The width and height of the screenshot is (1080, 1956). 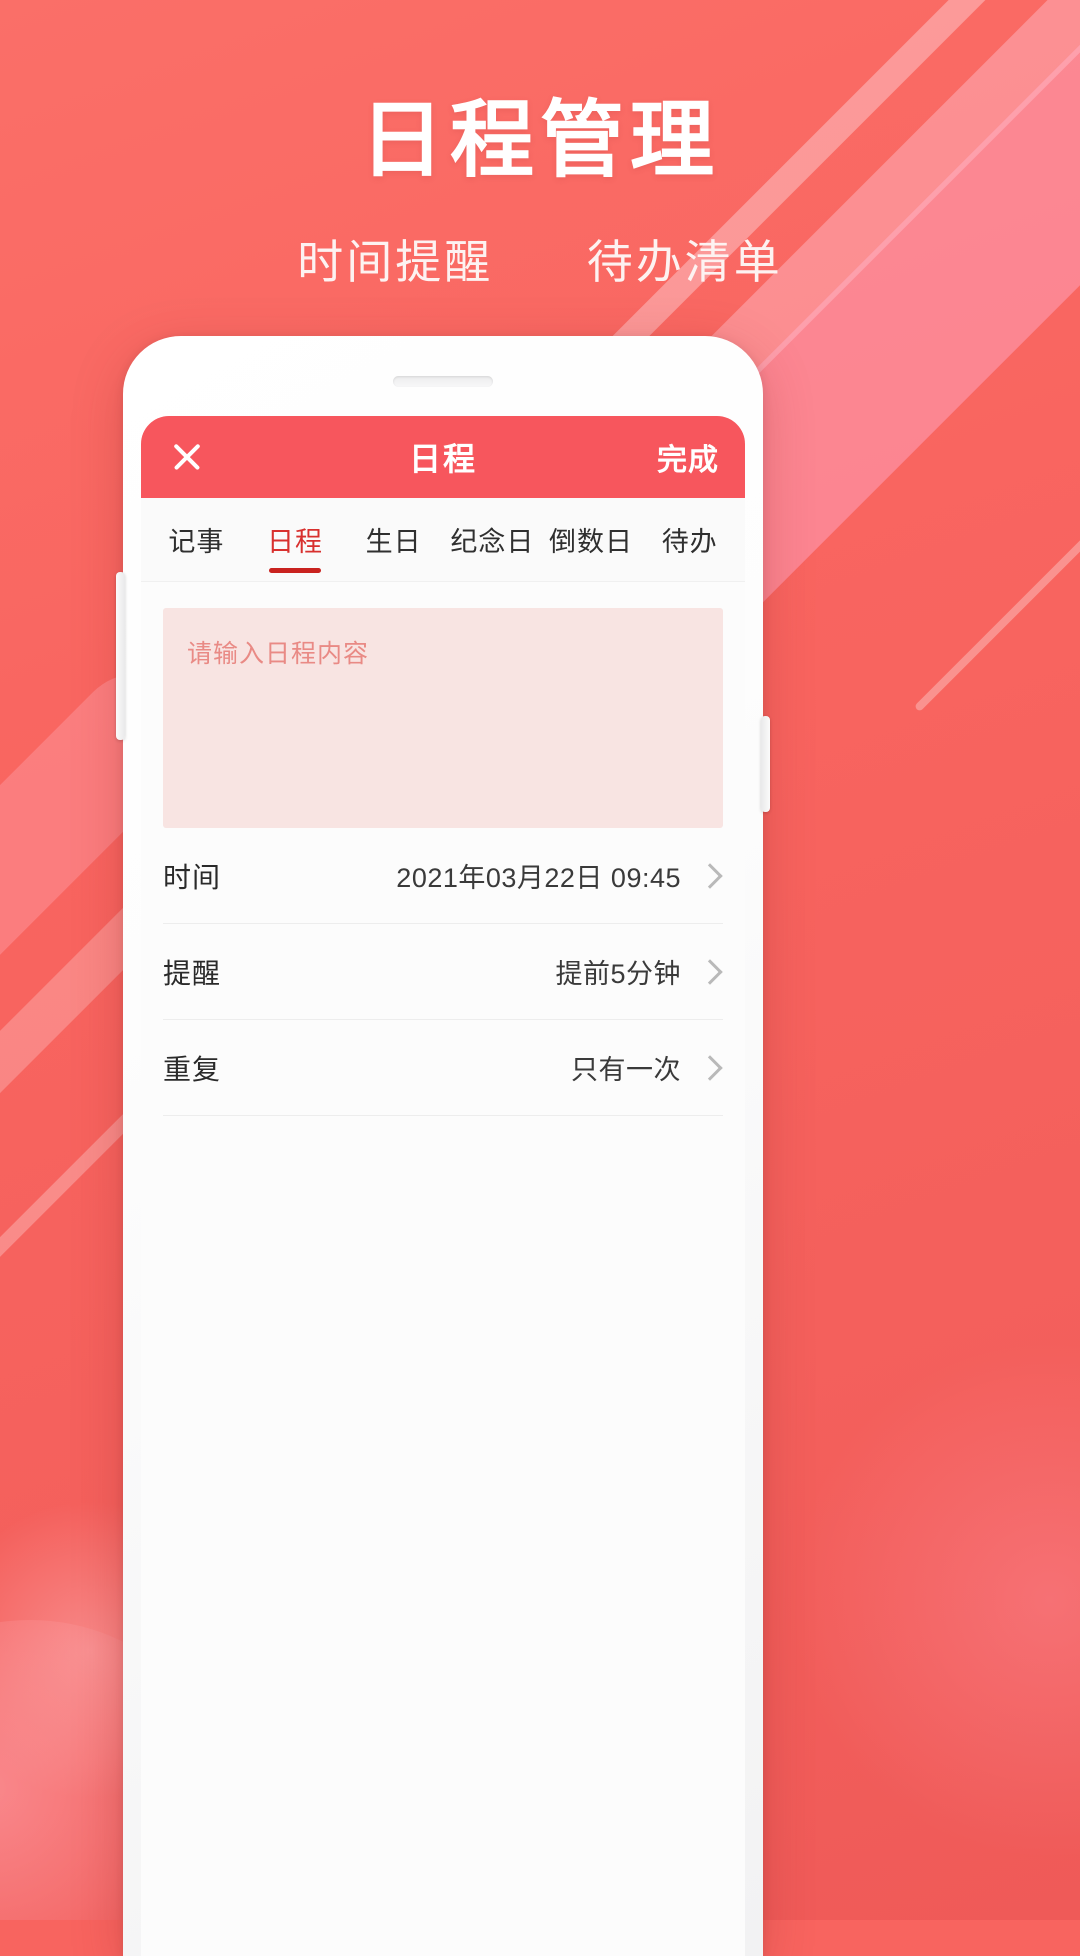 What do you see at coordinates (538, 878) in the screenshot?
I see `row-value: 2021年03月22日 09:45` at bounding box center [538, 878].